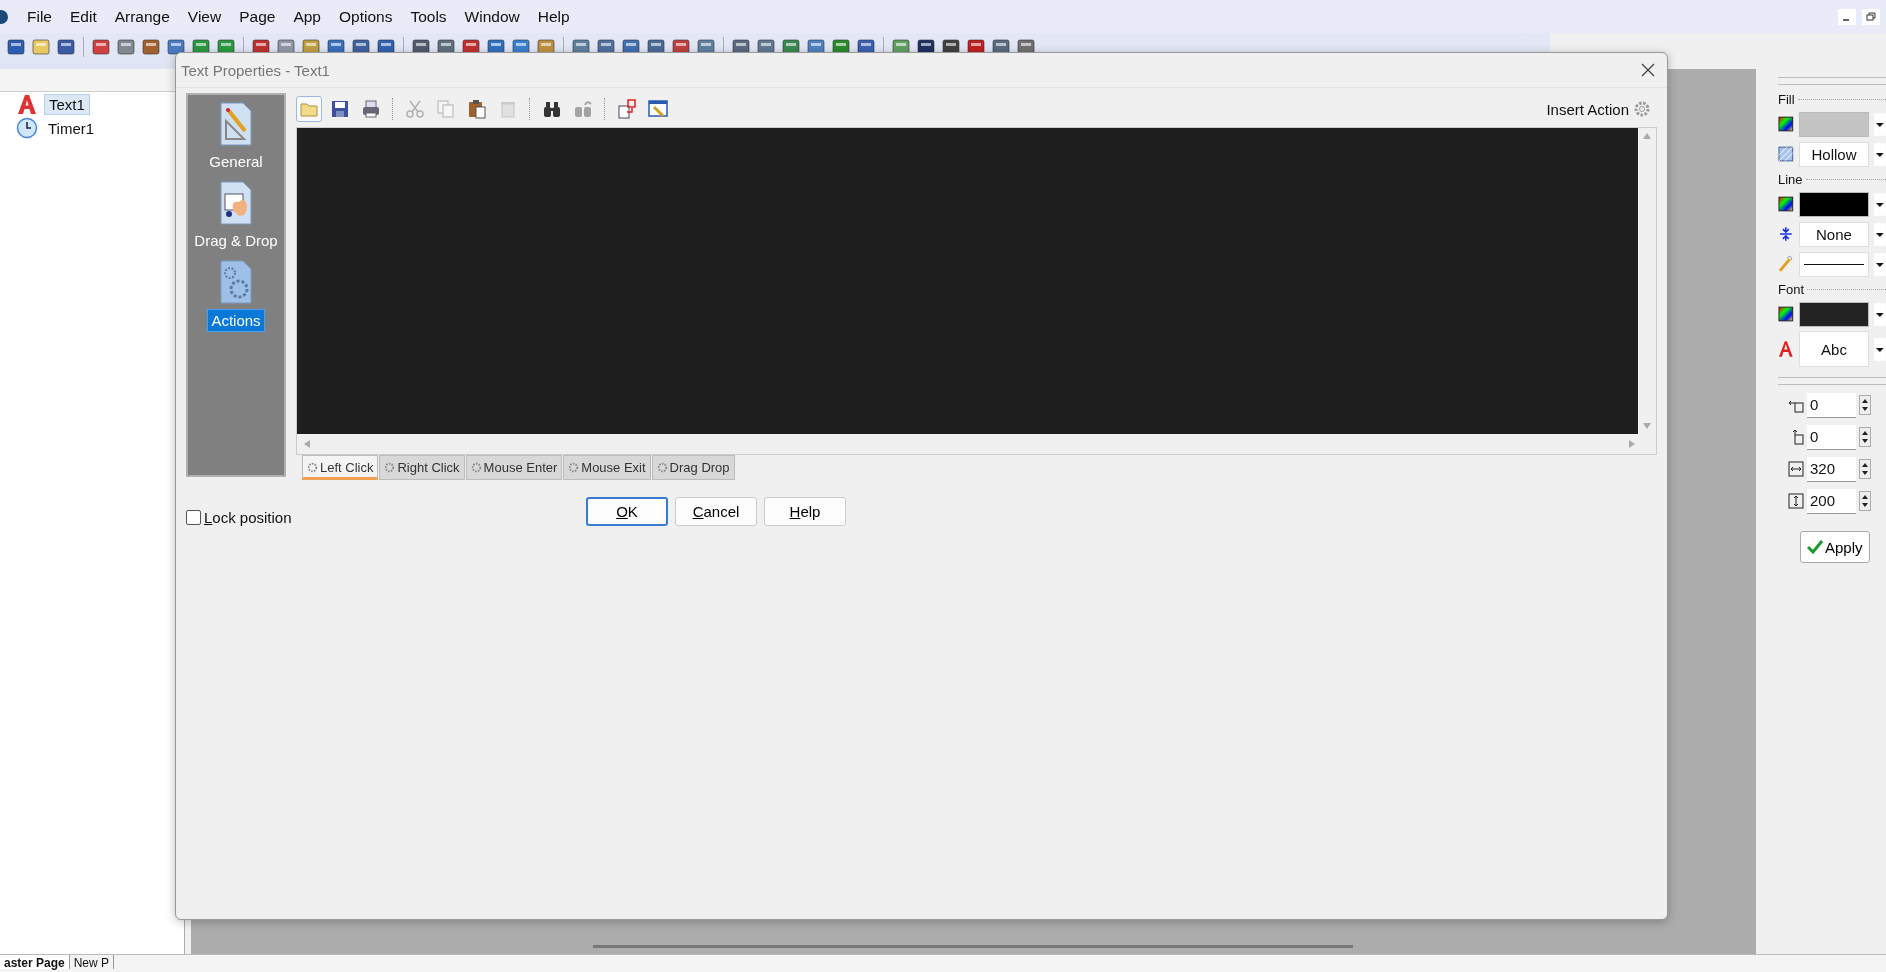  What do you see at coordinates (1871, 16) in the screenshot?
I see `restore-icon` at bounding box center [1871, 16].